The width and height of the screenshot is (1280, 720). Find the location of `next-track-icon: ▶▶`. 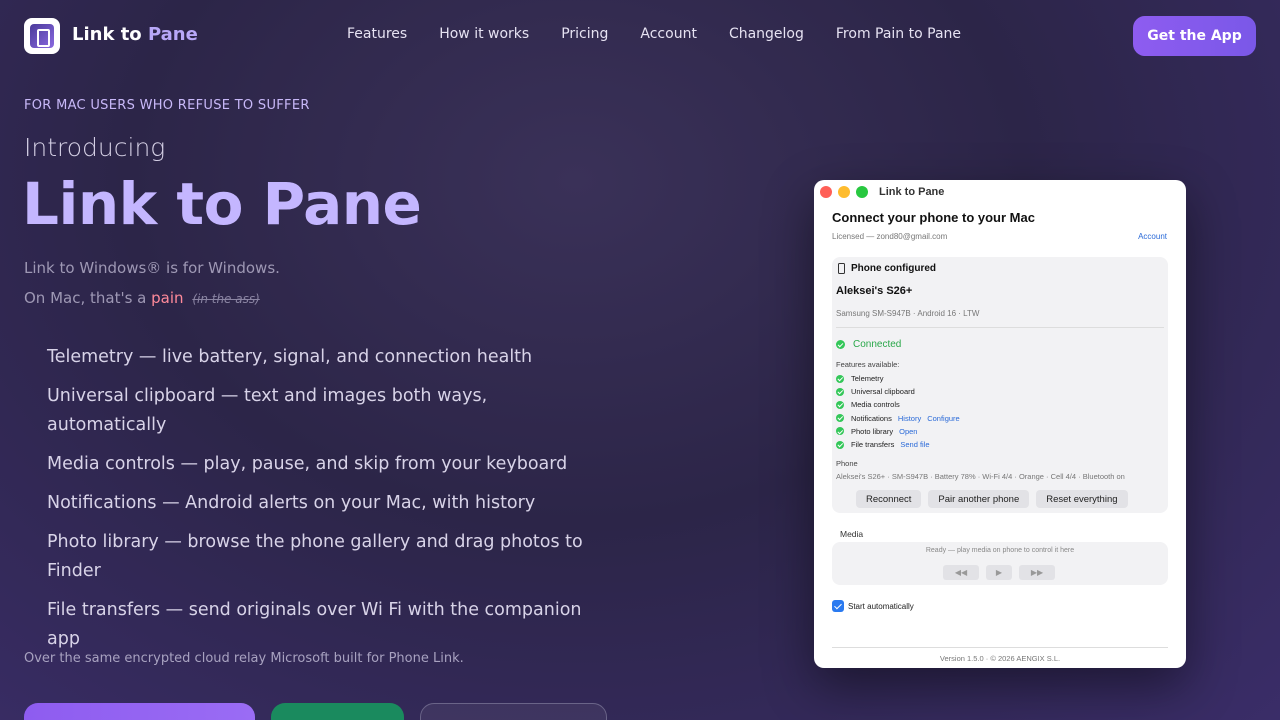

next-track-icon: ▶▶ is located at coordinates (1037, 572).